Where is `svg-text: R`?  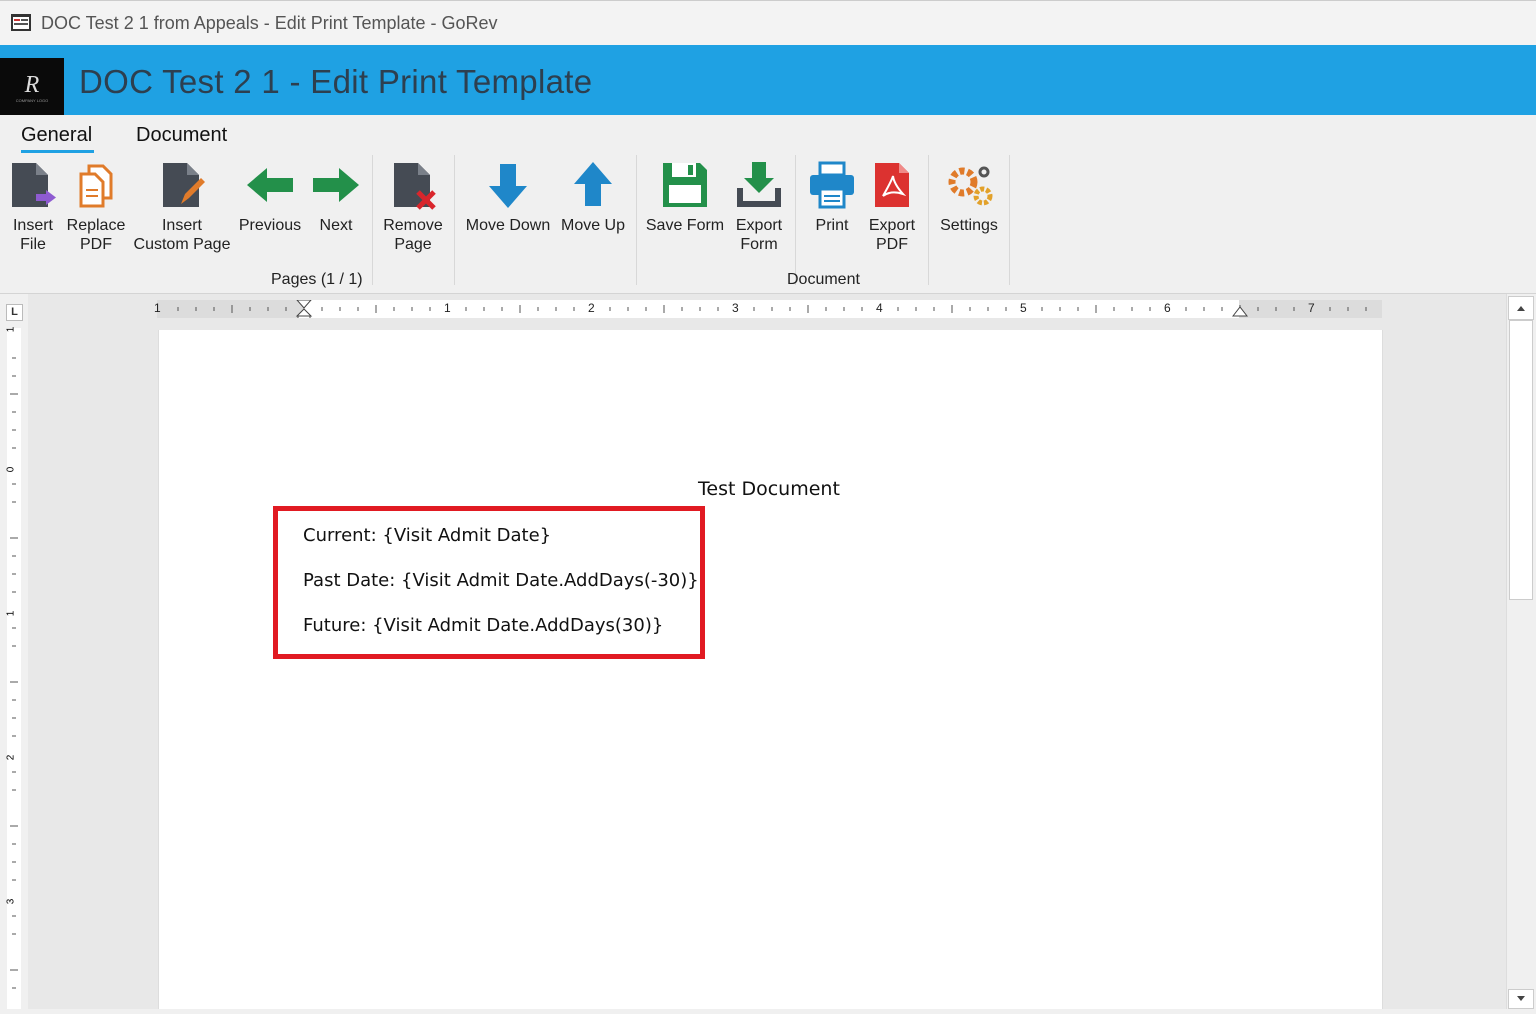 svg-text: R is located at coordinates (32, 85).